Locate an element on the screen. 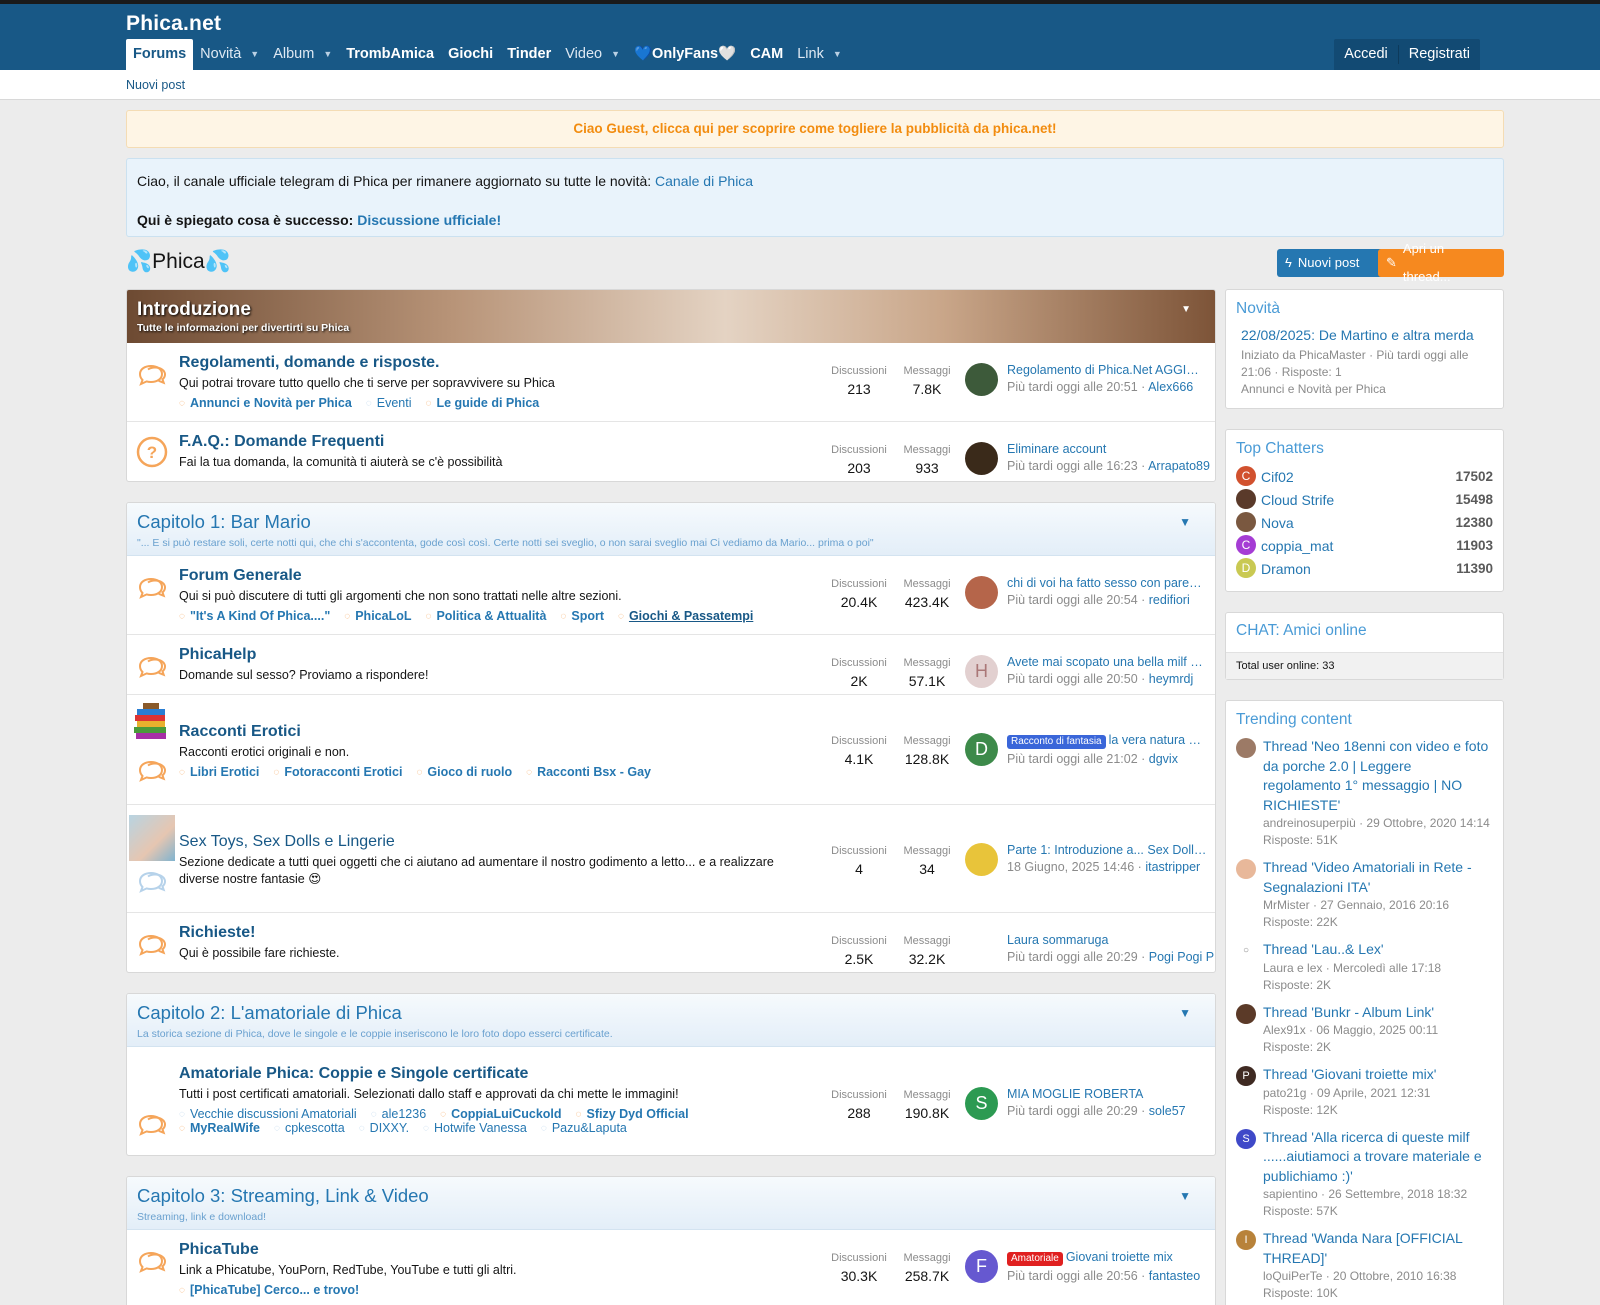 The height and width of the screenshot is (1305, 1600). node-title: Racconti Erotici is located at coordinates (502, 732).